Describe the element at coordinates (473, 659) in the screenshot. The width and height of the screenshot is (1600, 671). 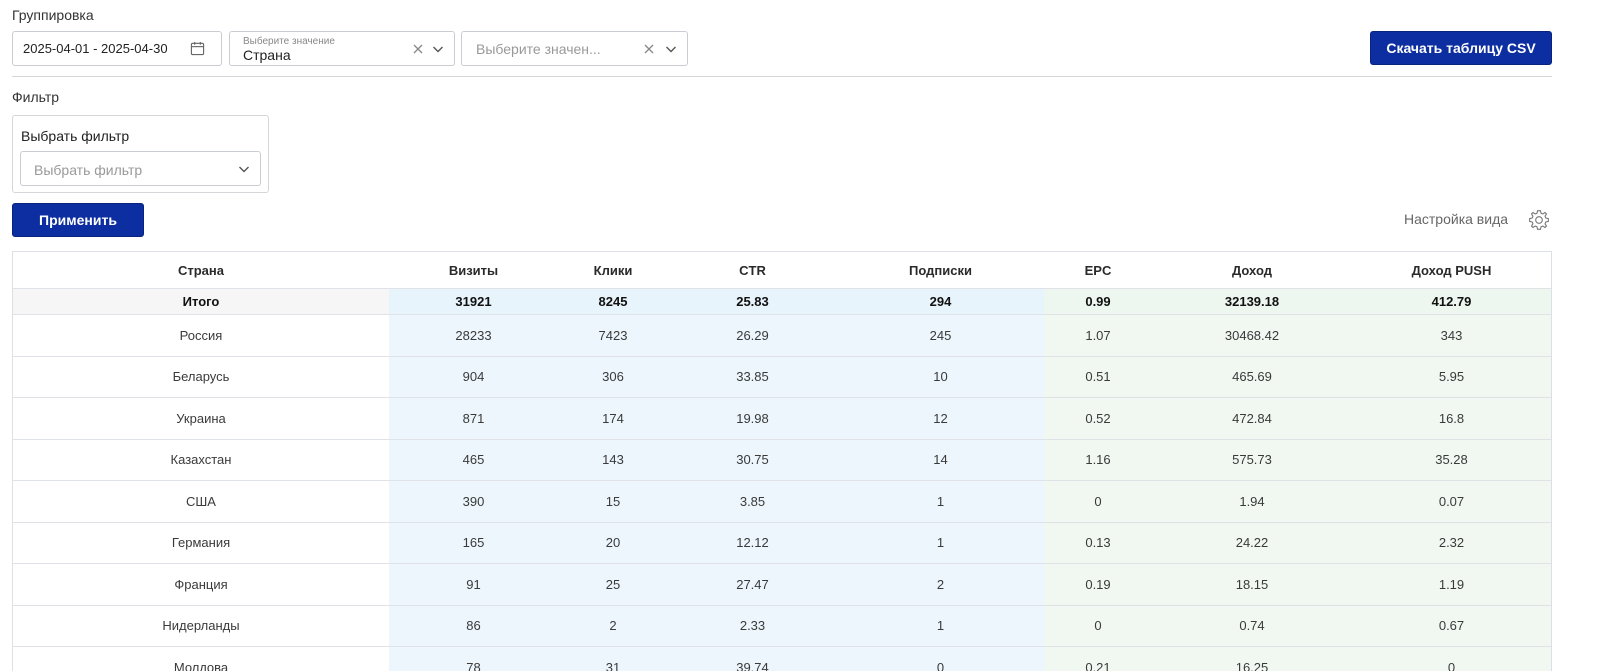
I see `table-cell: 78` at that location.